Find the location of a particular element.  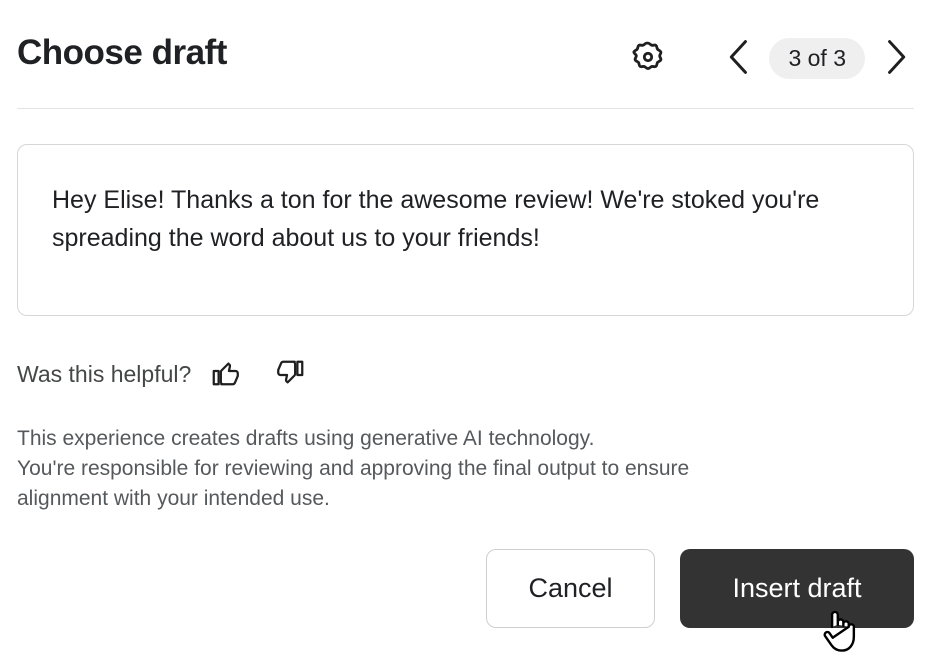

settings-button is located at coordinates (648, 58).